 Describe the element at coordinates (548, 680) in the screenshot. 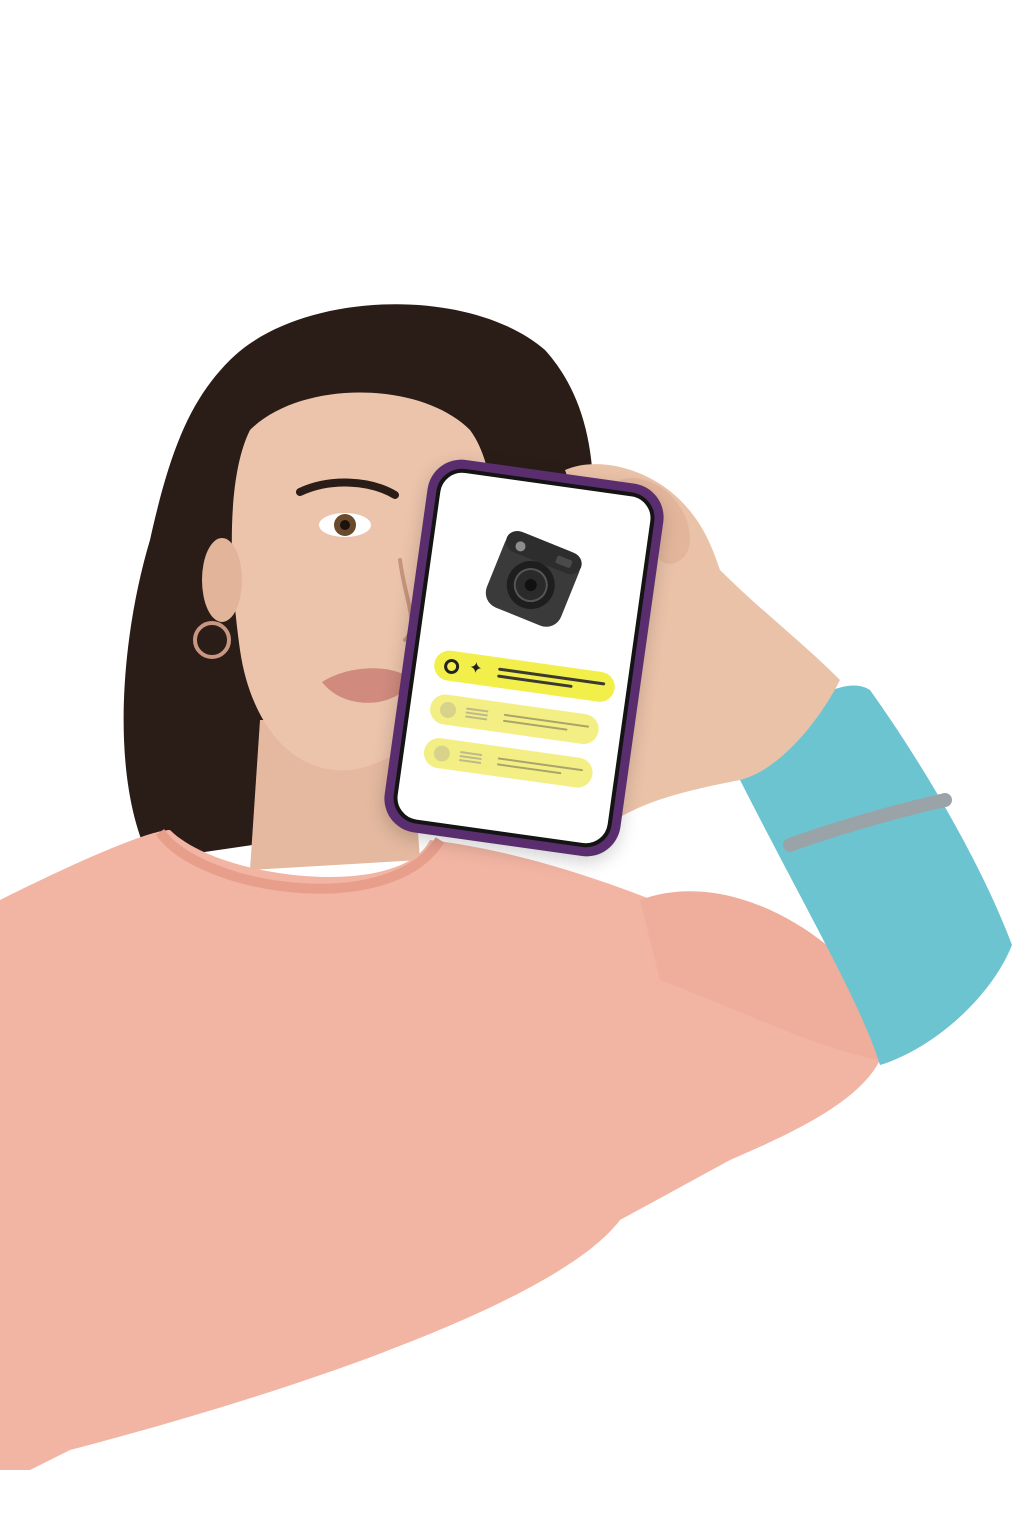

I see `row-1-text-lines` at that location.